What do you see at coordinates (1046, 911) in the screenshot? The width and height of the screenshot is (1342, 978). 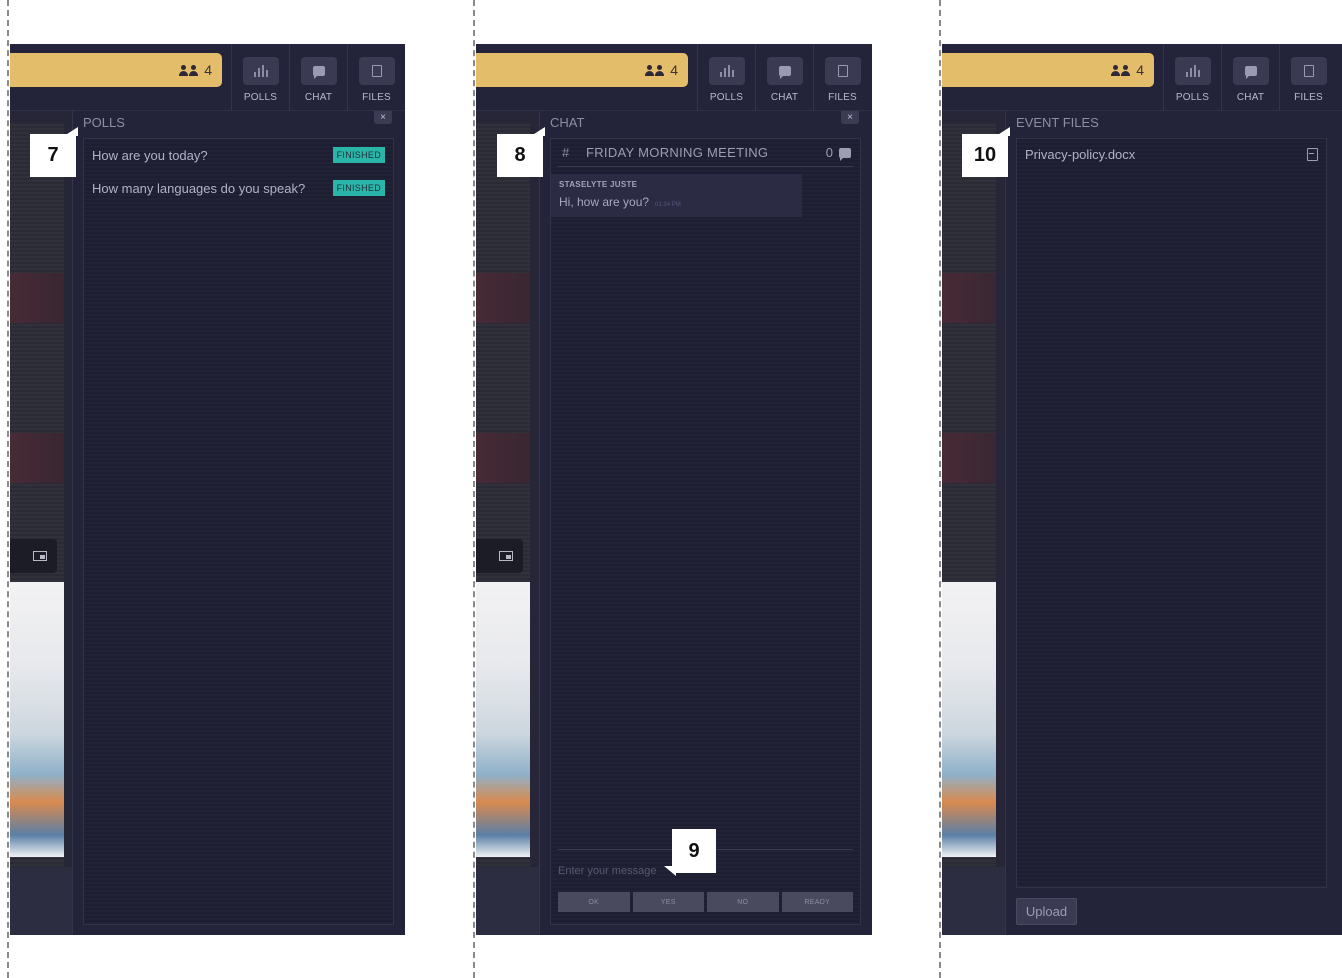 I see `upload-button: Upload` at bounding box center [1046, 911].